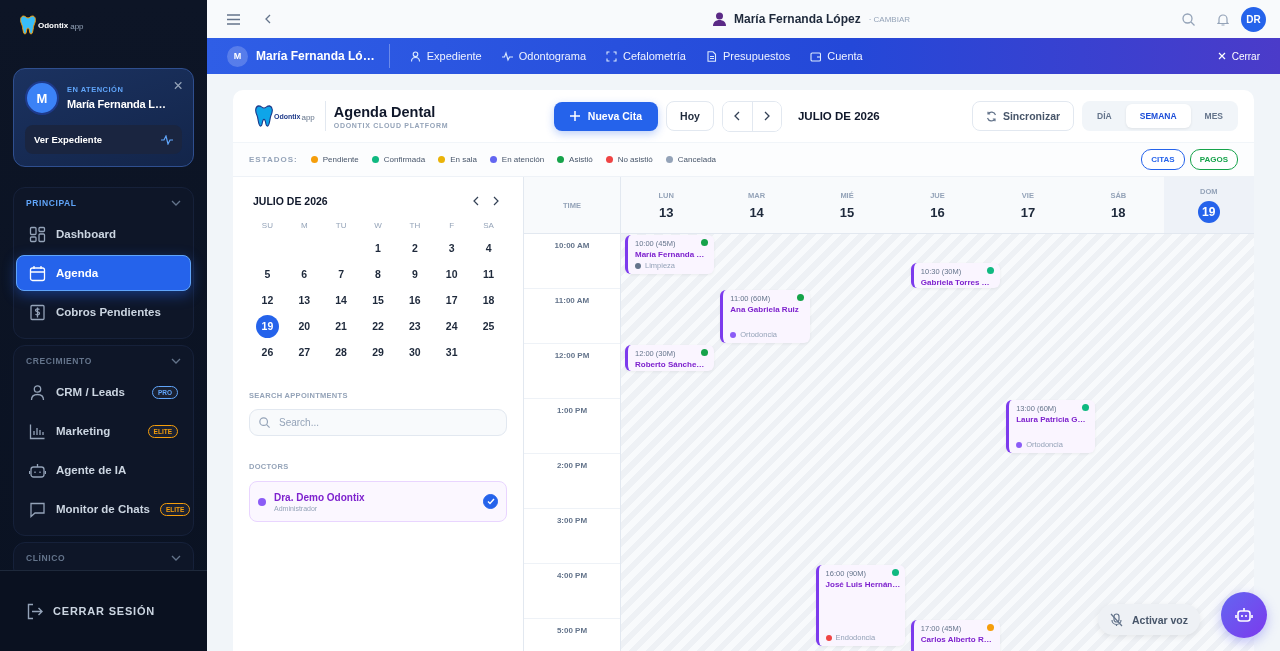 Image resolution: width=1280 pixels, height=651 pixels. Describe the element at coordinates (496, 201) in the screenshot. I see `chevron-right-icon` at that location.